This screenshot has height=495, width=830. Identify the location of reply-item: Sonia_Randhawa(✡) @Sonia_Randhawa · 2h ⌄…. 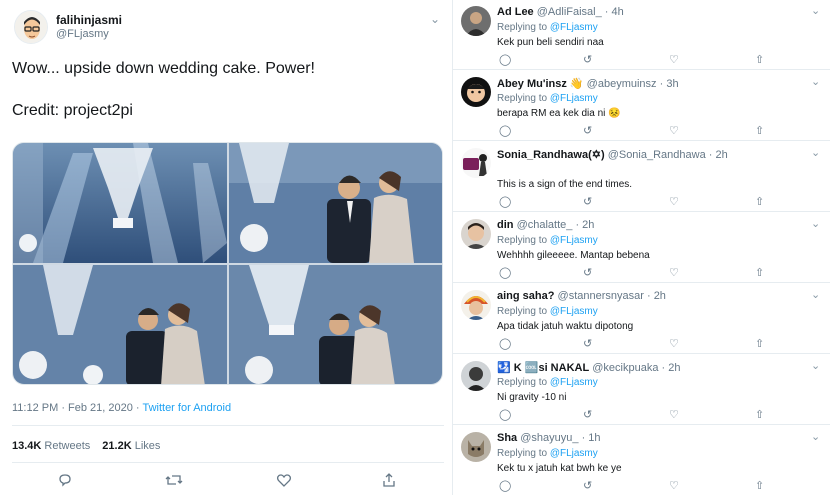
(641, 177).